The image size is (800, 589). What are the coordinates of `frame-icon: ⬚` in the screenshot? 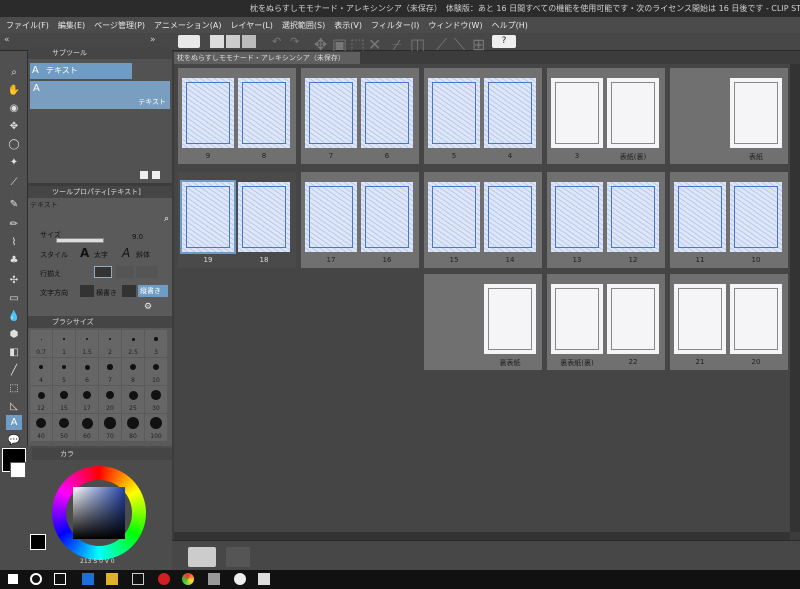 It's located at (14, 388).